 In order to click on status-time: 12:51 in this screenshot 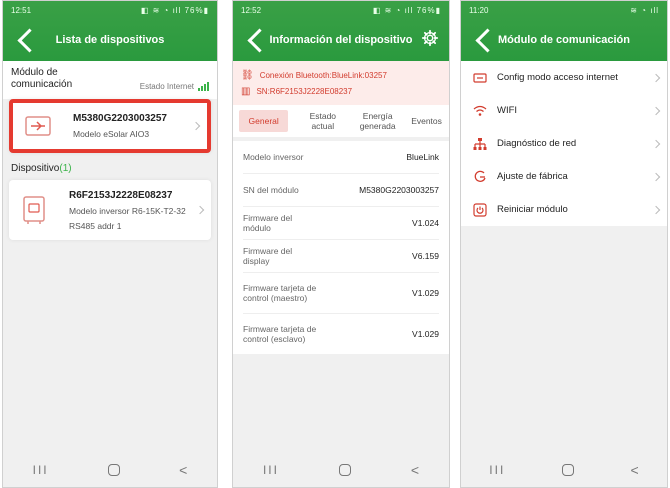, I will do `click(21, 10)`.